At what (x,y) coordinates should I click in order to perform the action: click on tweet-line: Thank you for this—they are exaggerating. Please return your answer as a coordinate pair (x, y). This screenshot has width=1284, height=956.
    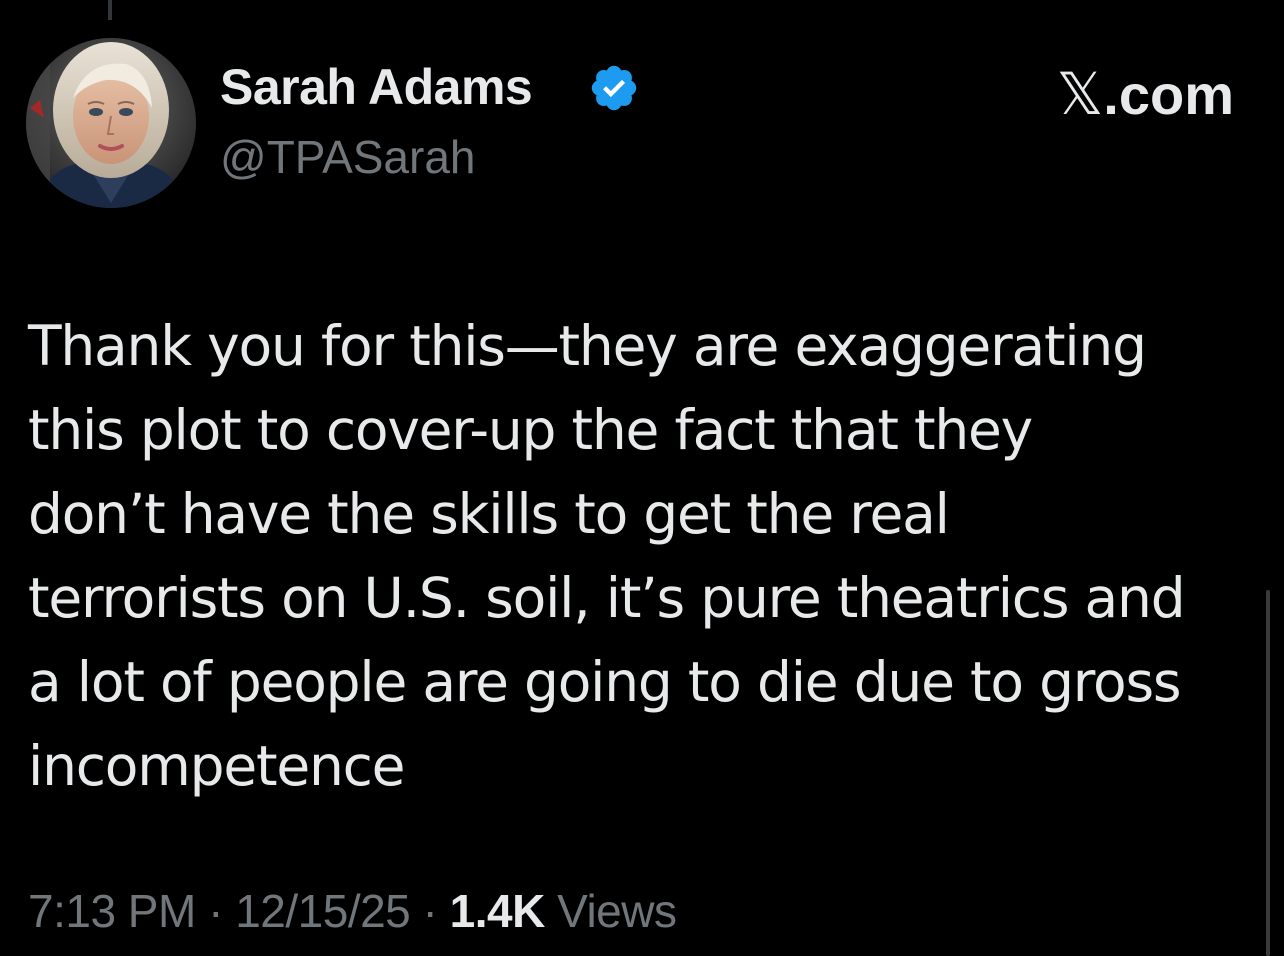
    Looking at the image, I should click on (587, 346).